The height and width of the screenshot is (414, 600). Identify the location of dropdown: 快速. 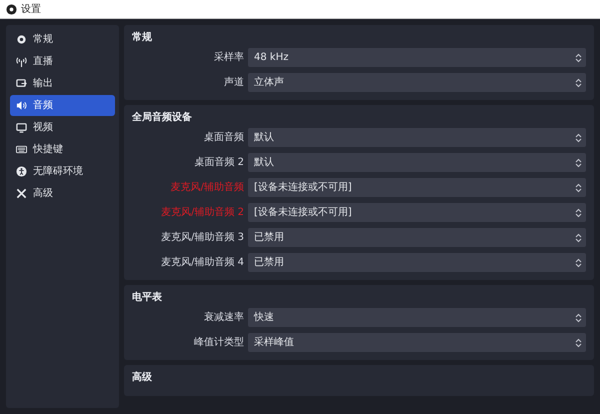
(417, 317).